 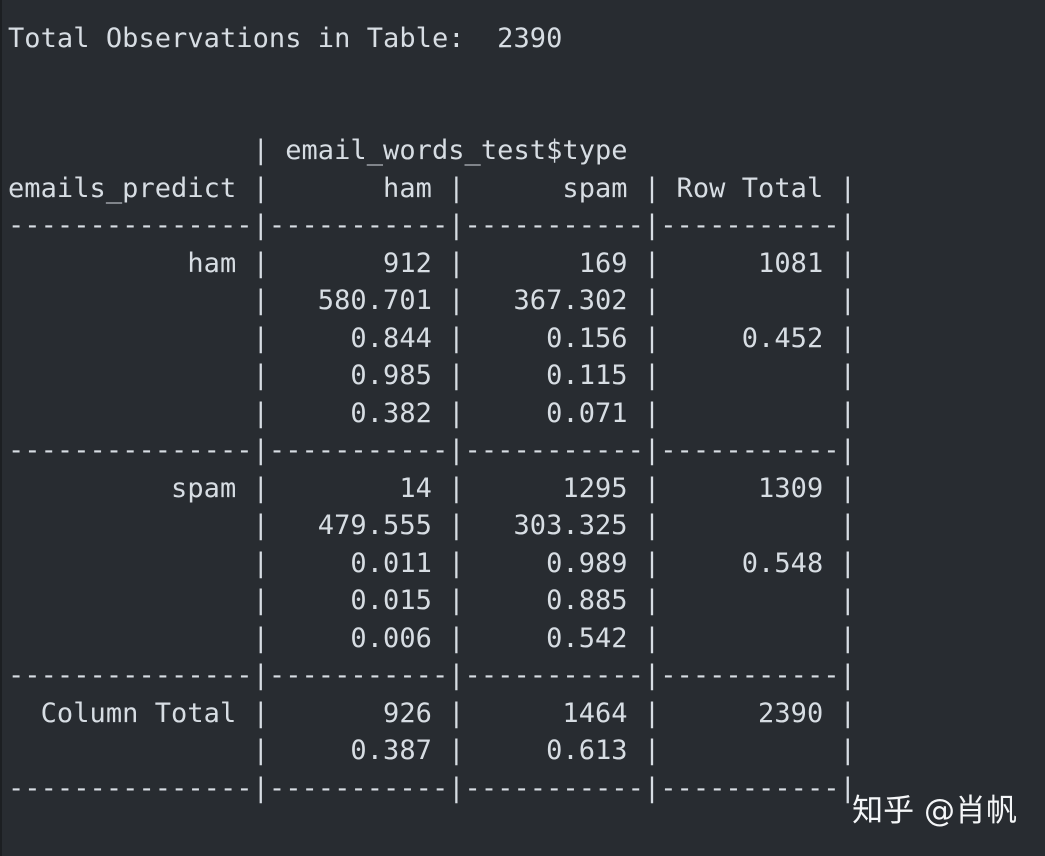 I want to click on column-variable-line: | email_words_test$type, so click(x=318, y=150).